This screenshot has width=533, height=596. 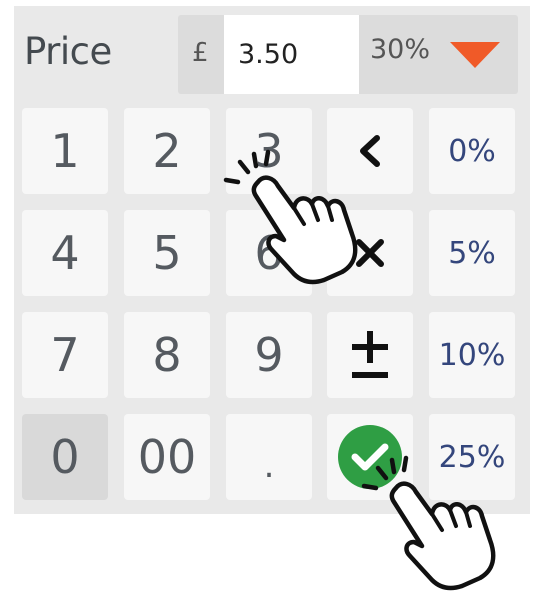 I want to click on key-8: 8, so click(x=167, y=355).